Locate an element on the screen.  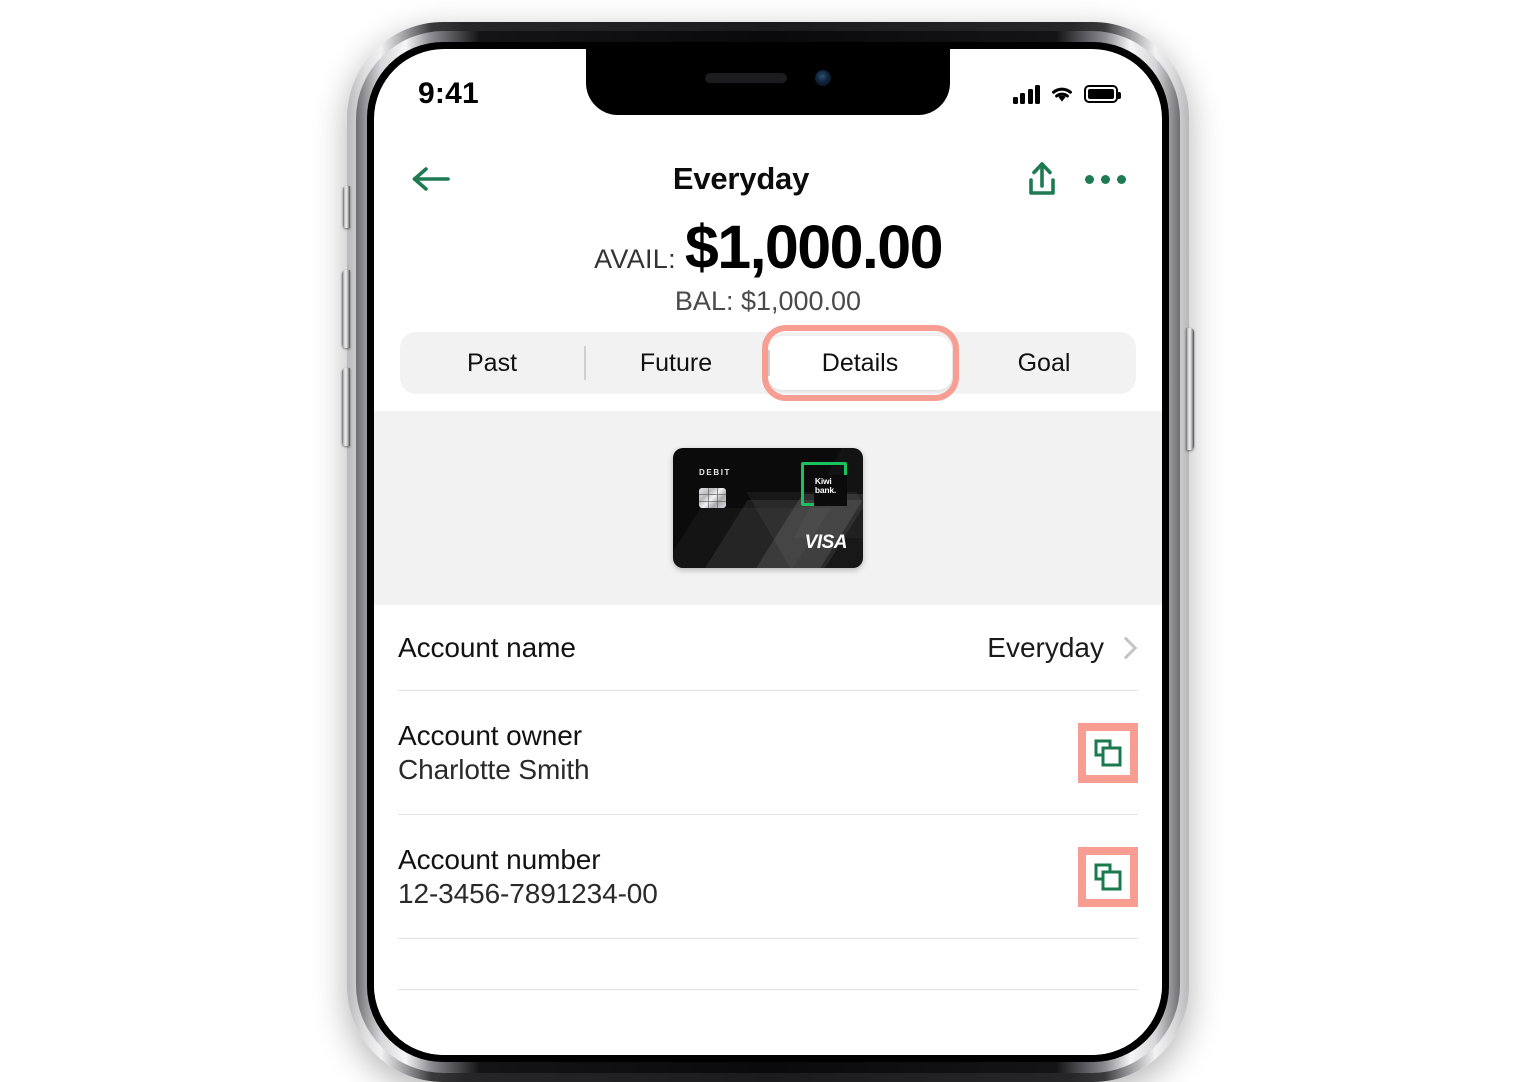
front-camera-icon is located at coordinates (823, 78).